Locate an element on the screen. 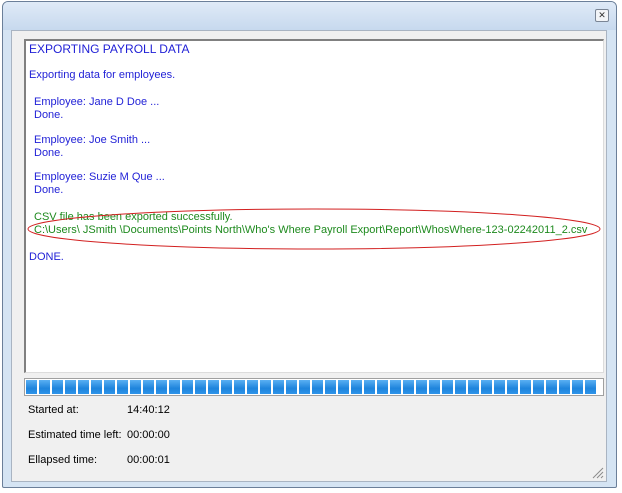  started-value: 14:40:12 is located at coordinates (148, 410).